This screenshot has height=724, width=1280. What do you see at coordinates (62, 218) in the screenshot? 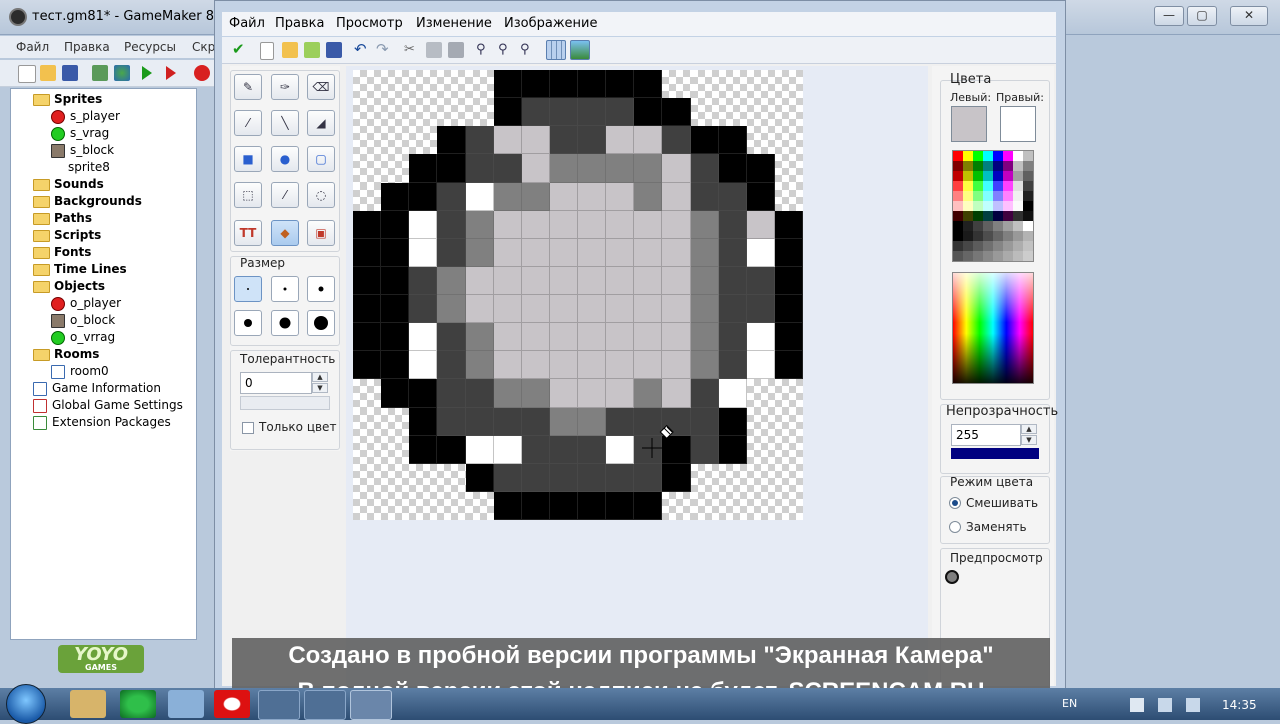
I see `tree-item-paths: Paths` at bounding box center [62, 218].